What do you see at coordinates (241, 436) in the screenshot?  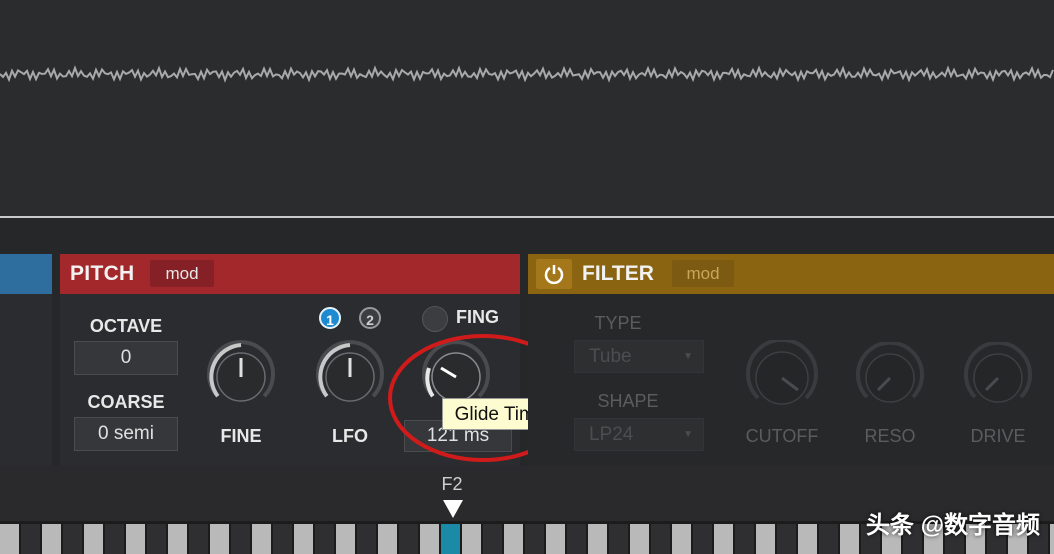 I see `fine-label: FINE` at bounding box center [241, 436].